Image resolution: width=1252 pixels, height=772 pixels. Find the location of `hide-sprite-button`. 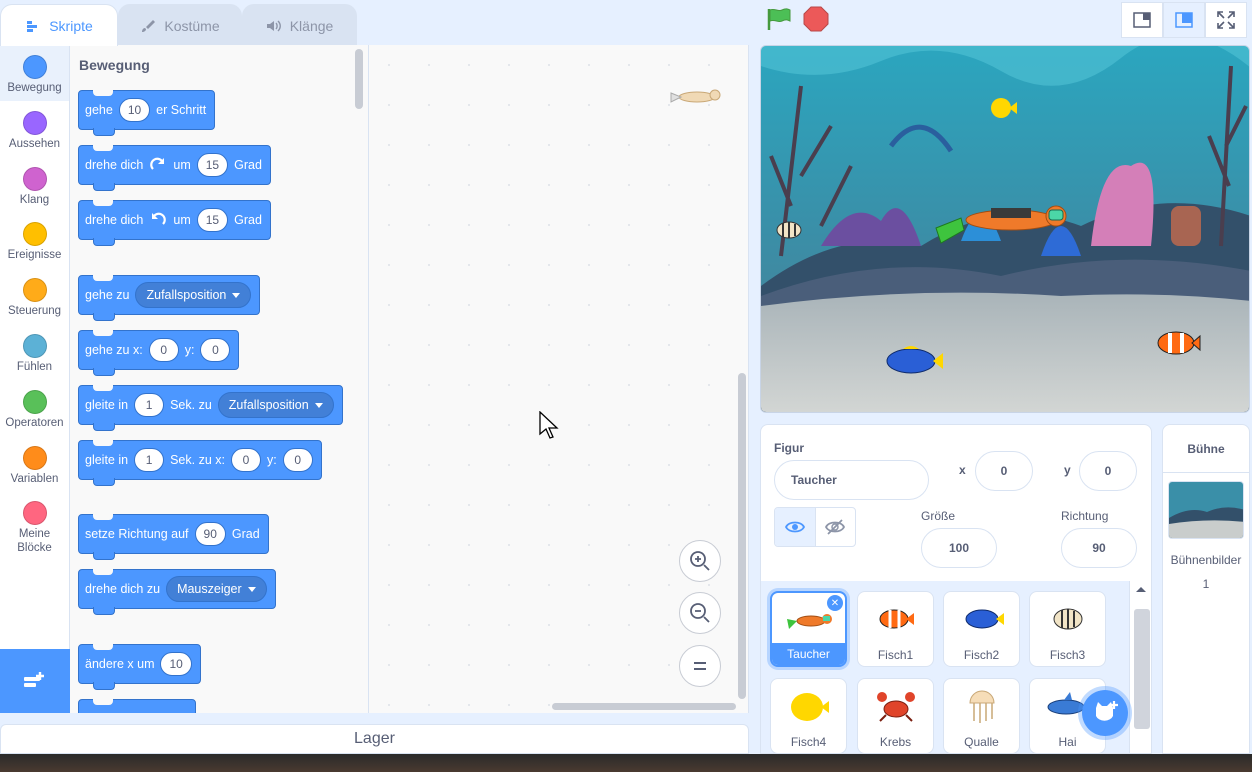

hide-sprite-button is located at coordinates (835, 527).